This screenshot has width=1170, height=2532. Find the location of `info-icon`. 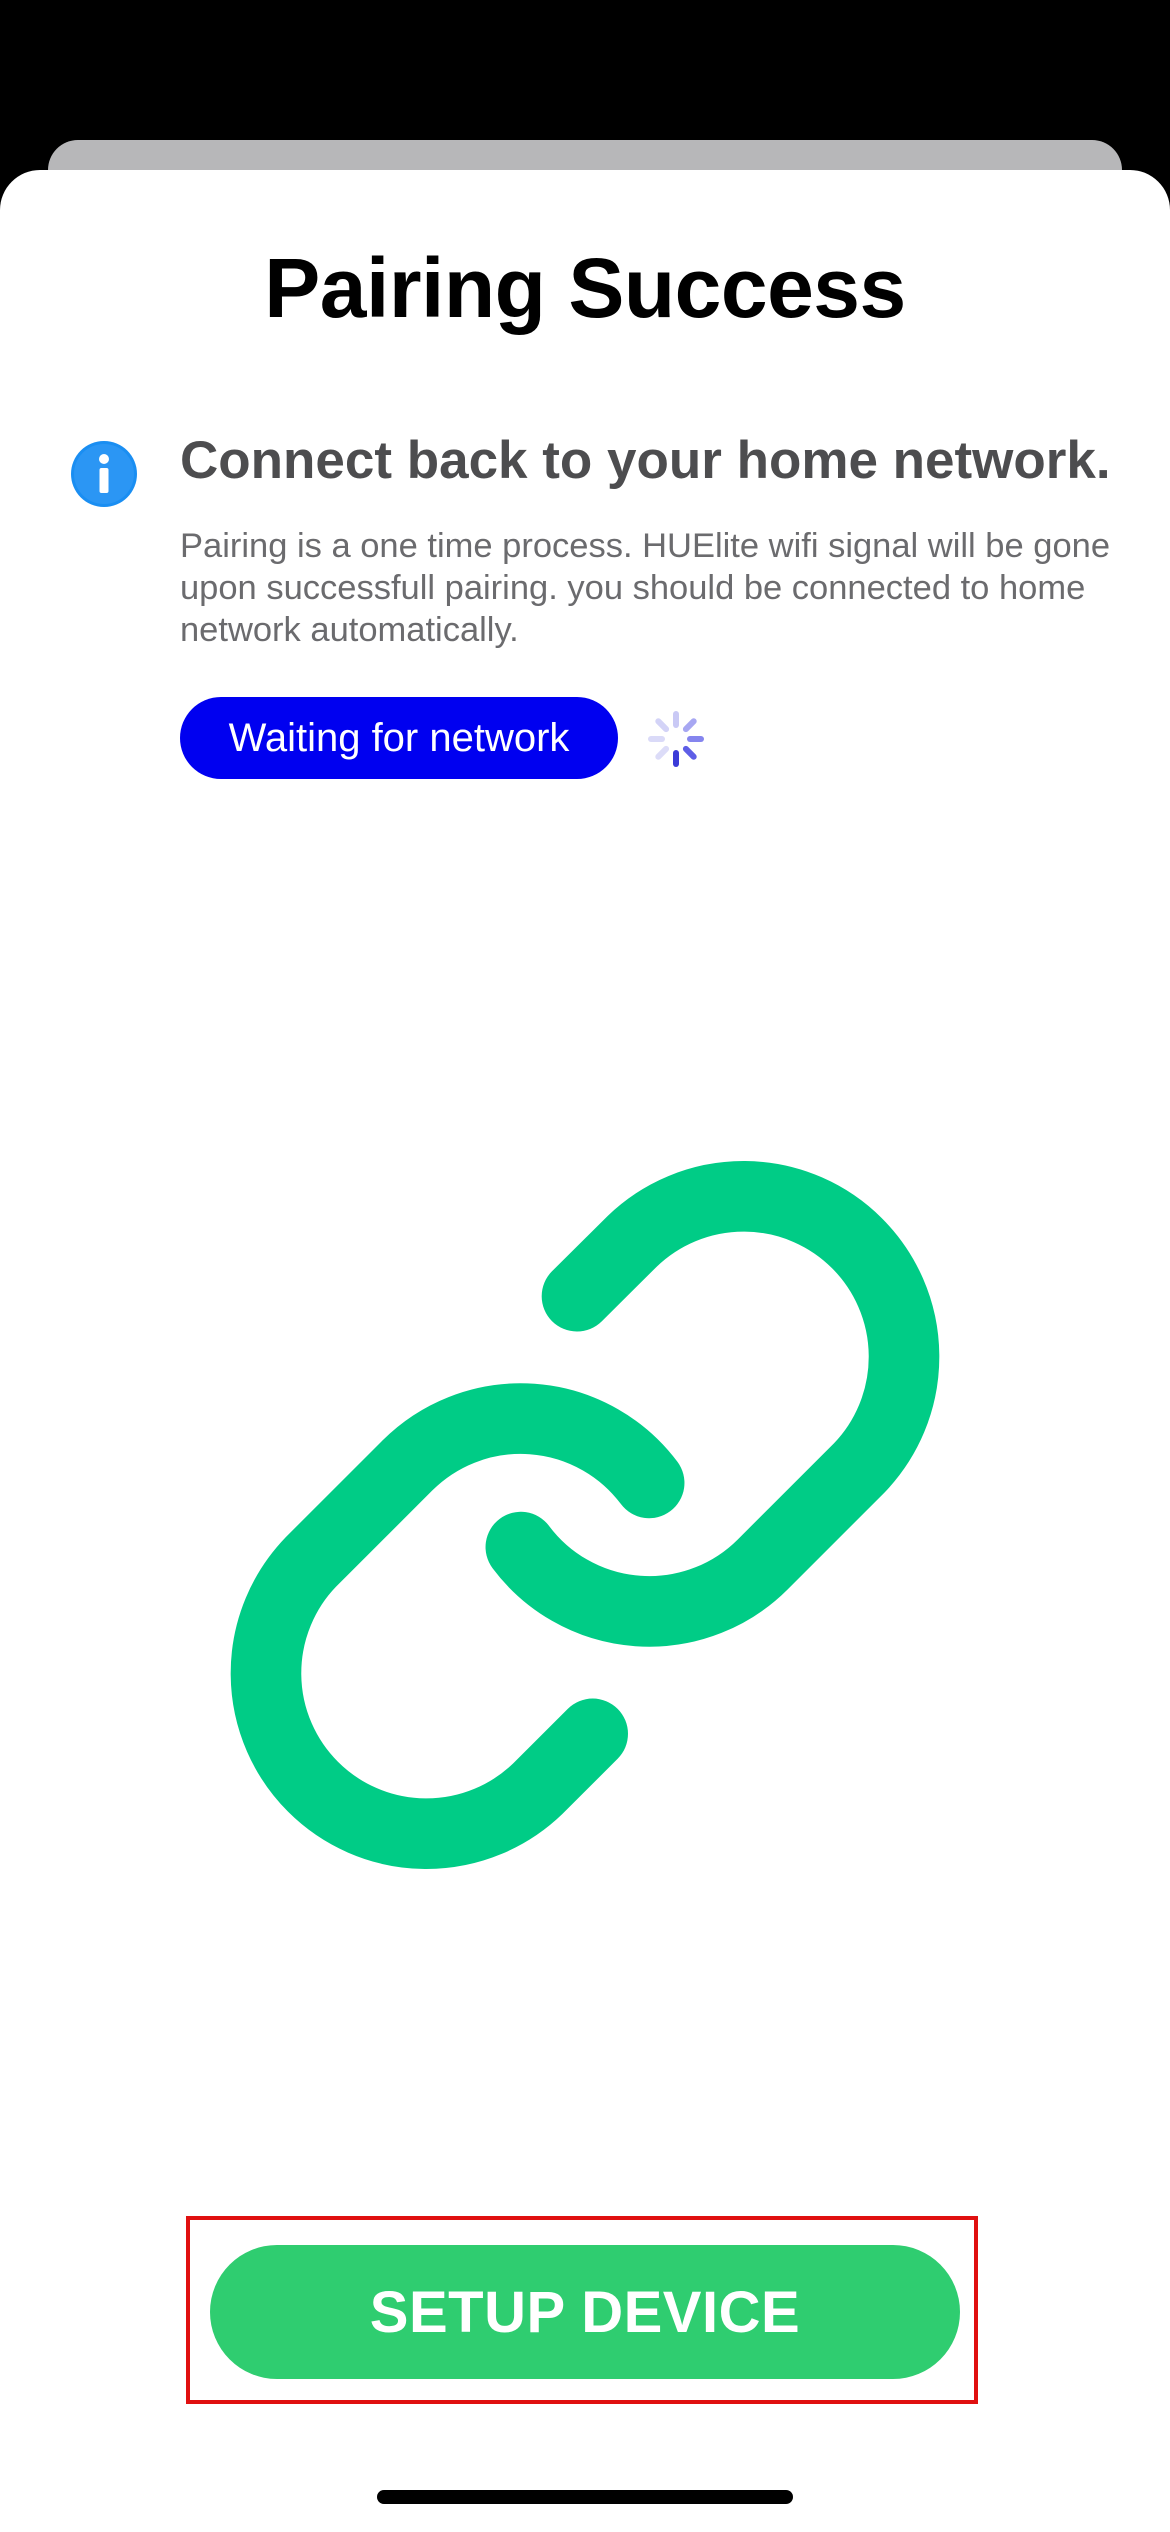

info-icon is located at coordinates (104, 474).